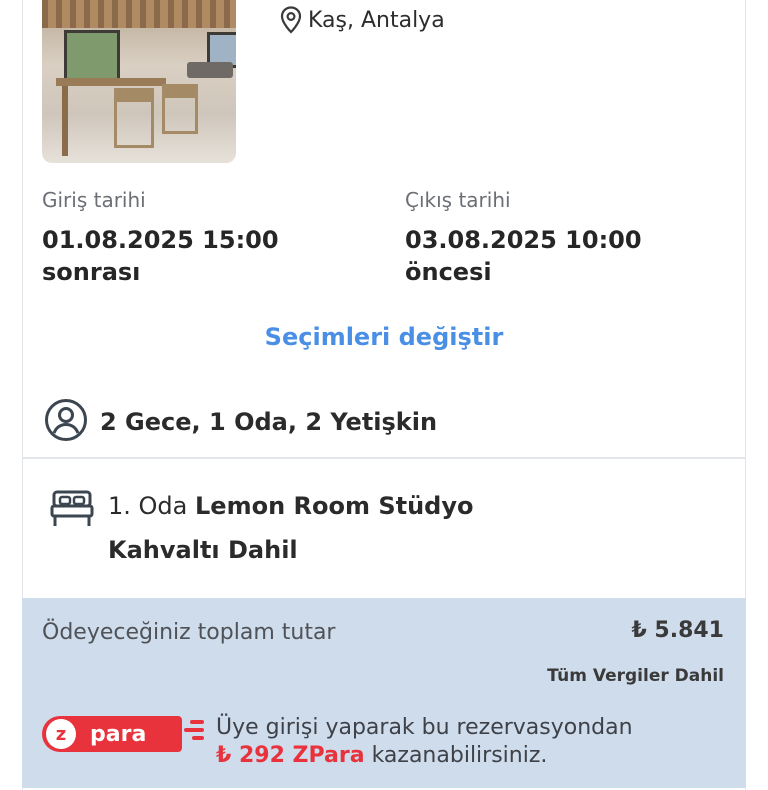  Describe the element at coordinates (334, 506) in the screenshot. I see `room-name: Lemon Room Stüdyo` at that location.